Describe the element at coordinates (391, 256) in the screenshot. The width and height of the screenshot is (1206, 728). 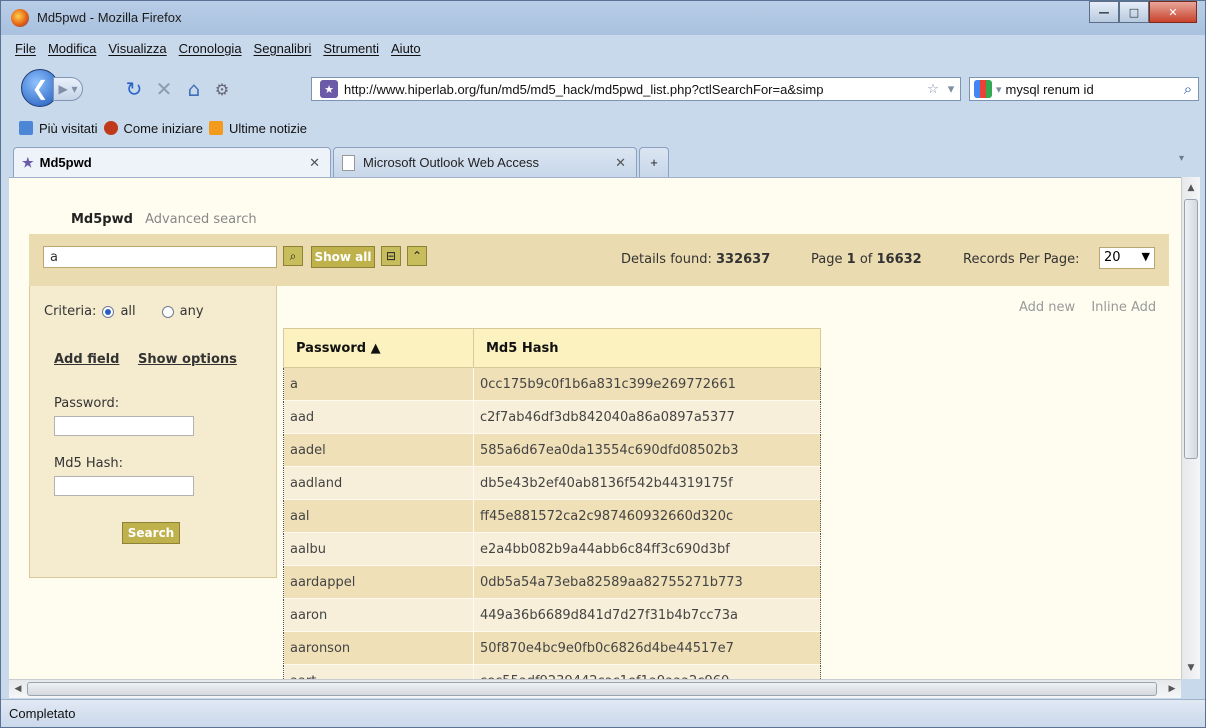
I see `toggle-icon: ⊟` at that location.